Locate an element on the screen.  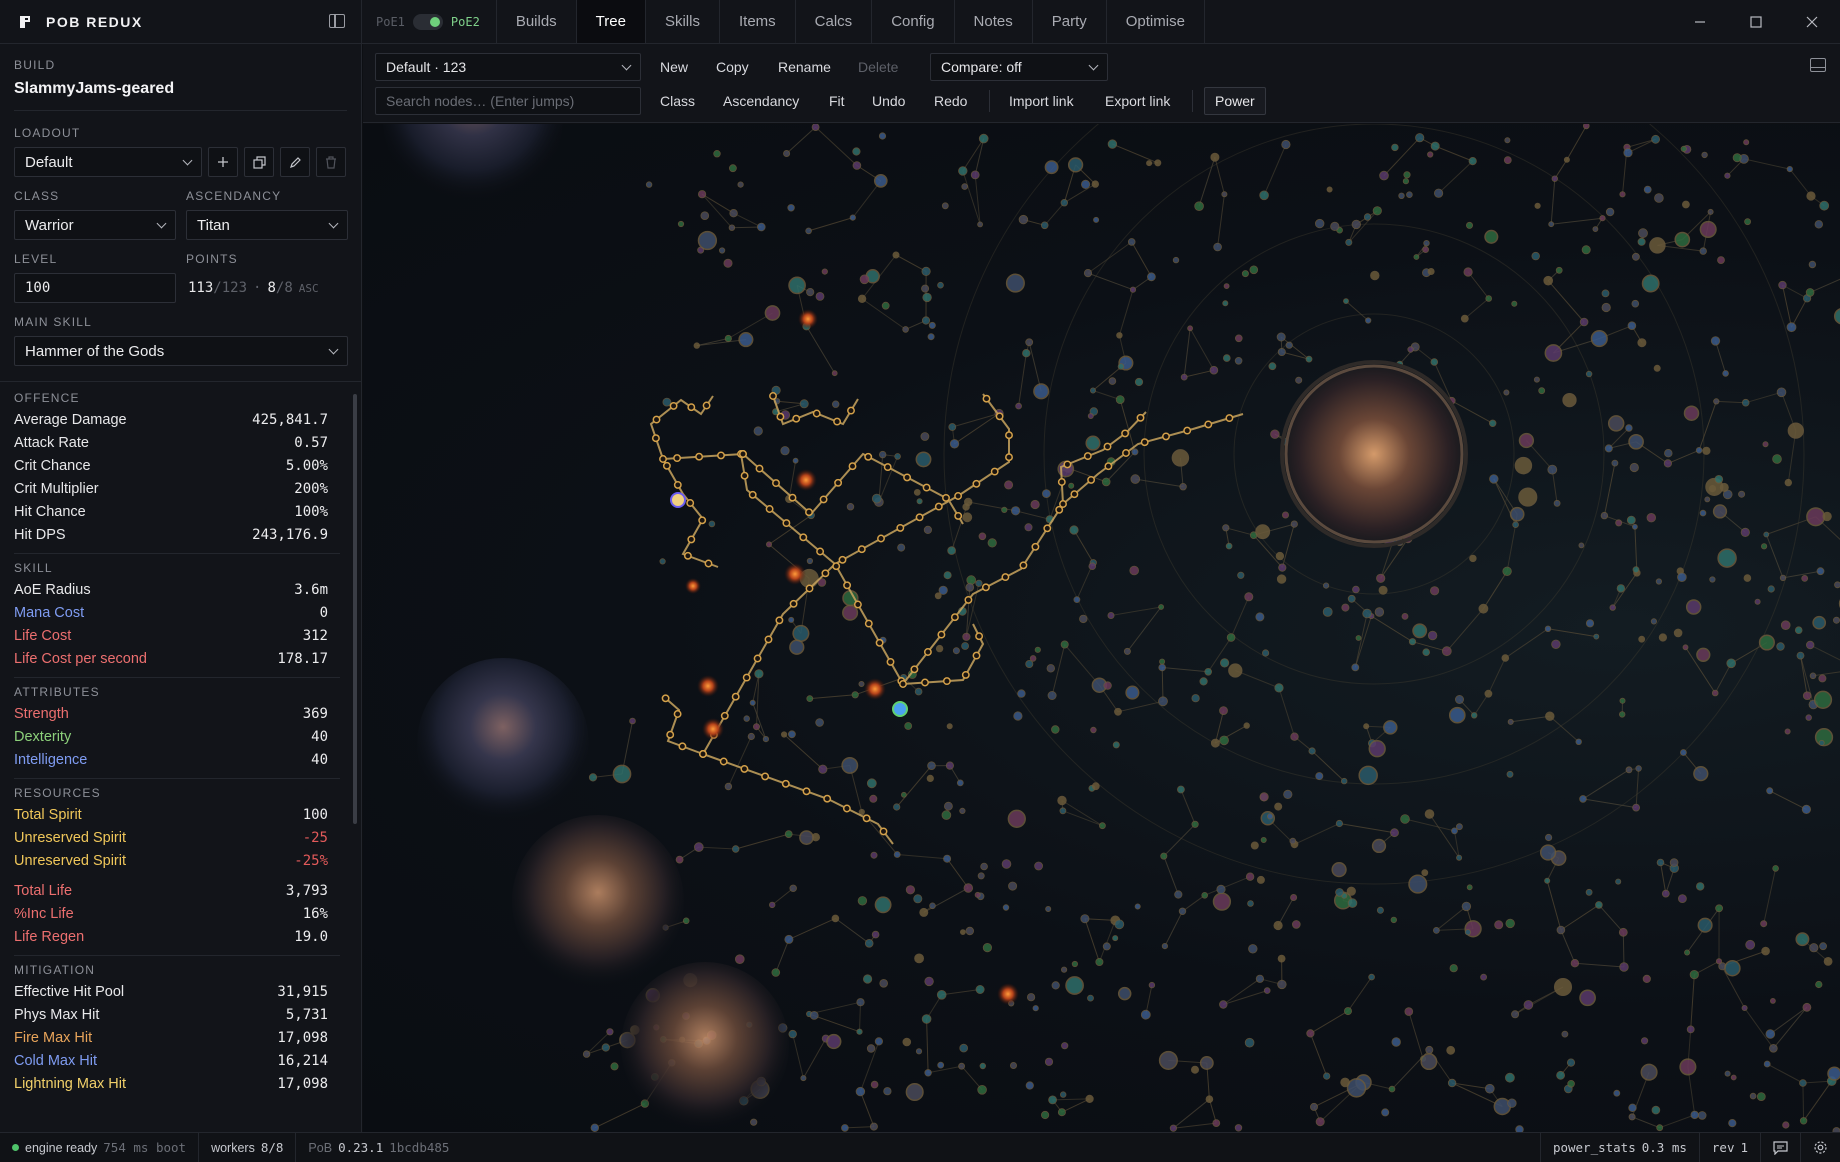
settings-button is located at coordinates (1820, 1147).